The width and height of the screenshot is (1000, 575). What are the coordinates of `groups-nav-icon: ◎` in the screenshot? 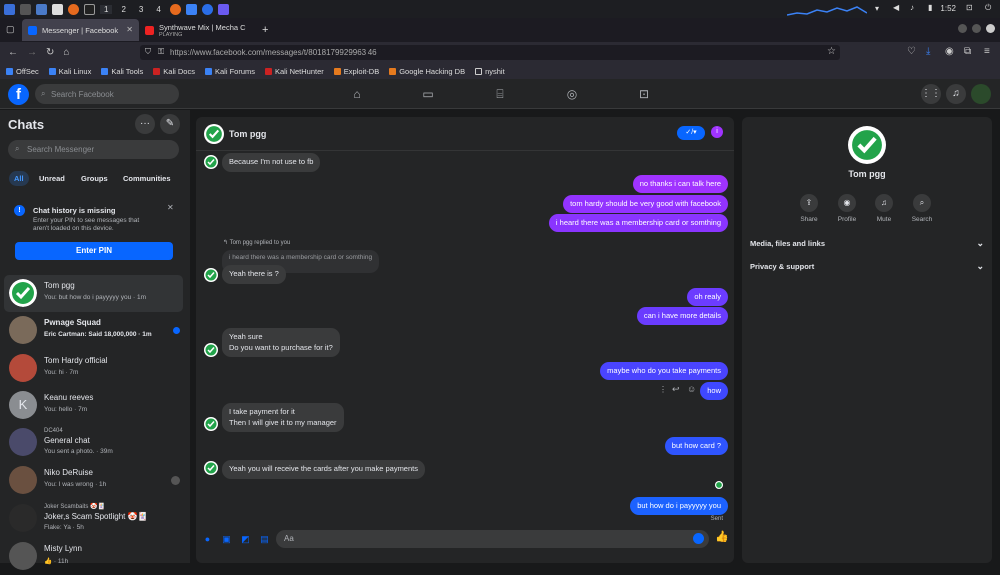 It's located at (572, 94).